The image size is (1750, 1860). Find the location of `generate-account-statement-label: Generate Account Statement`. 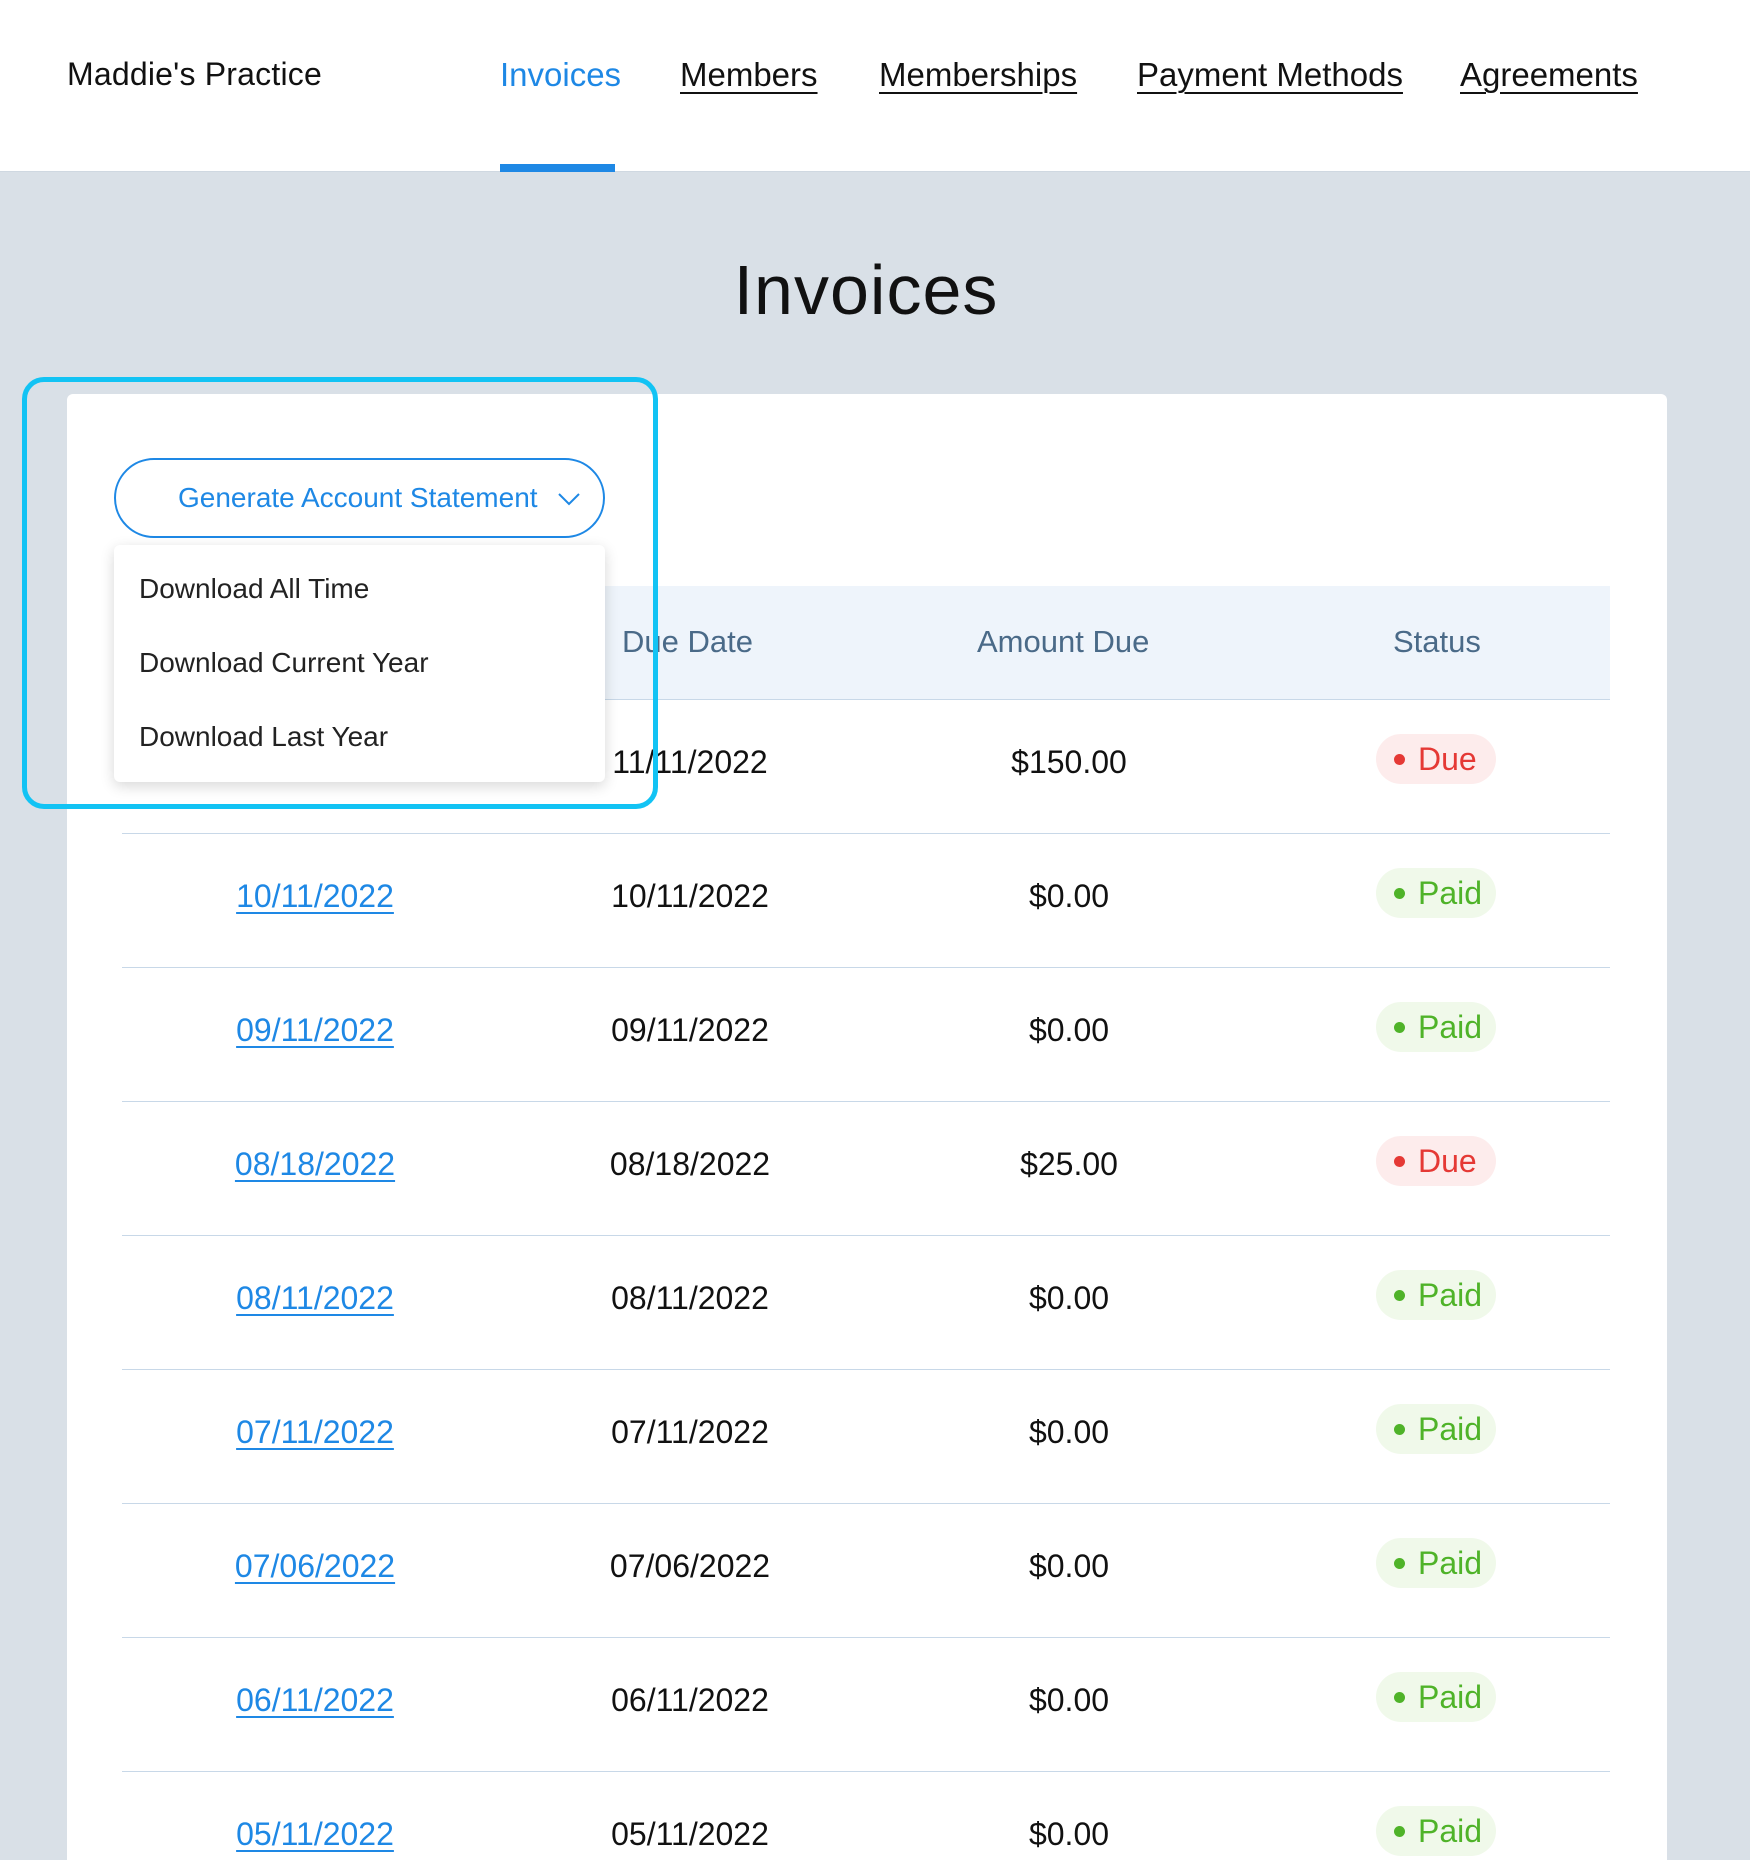

generate-account-statement-label: Generate Account Statement is located at coordinates (358, 497).